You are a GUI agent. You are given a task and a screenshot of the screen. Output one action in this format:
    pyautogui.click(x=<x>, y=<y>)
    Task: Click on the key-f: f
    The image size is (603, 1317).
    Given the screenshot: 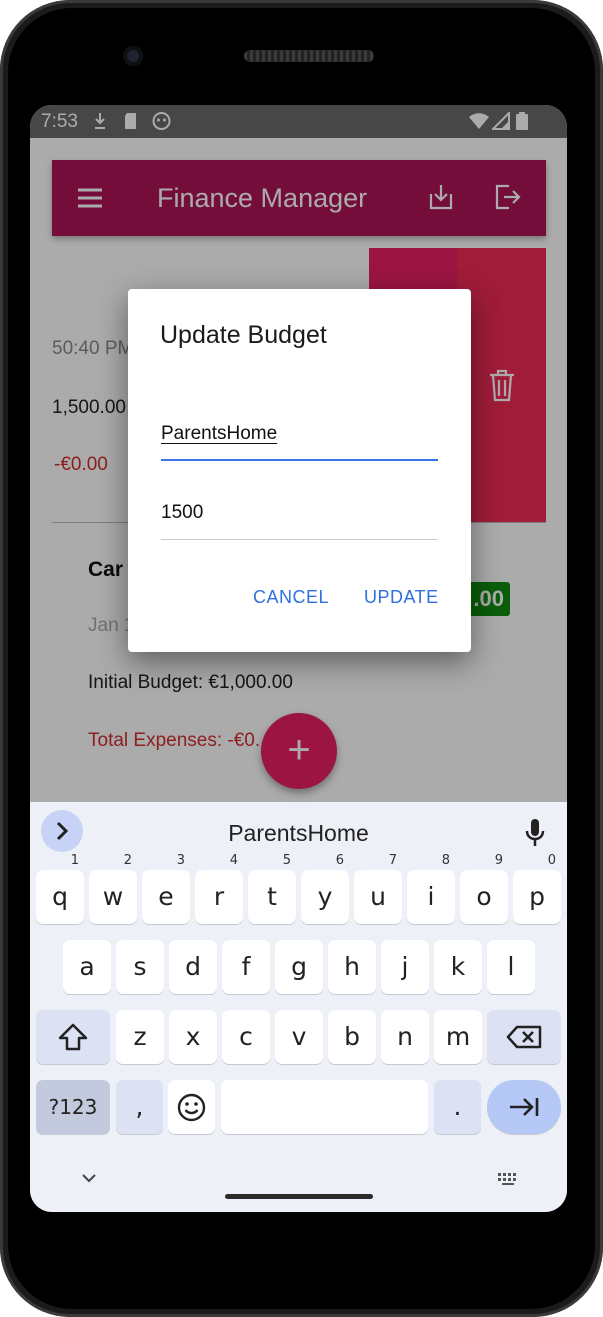 What is the action you would take?
    pyautogui.click(x=246, y=967)
    